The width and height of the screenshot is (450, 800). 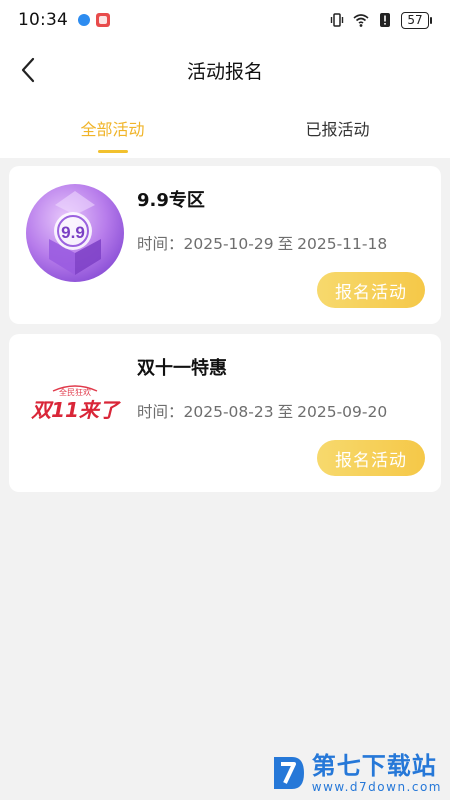 I want to click on status-right: 57, so click(x=380, y=20).